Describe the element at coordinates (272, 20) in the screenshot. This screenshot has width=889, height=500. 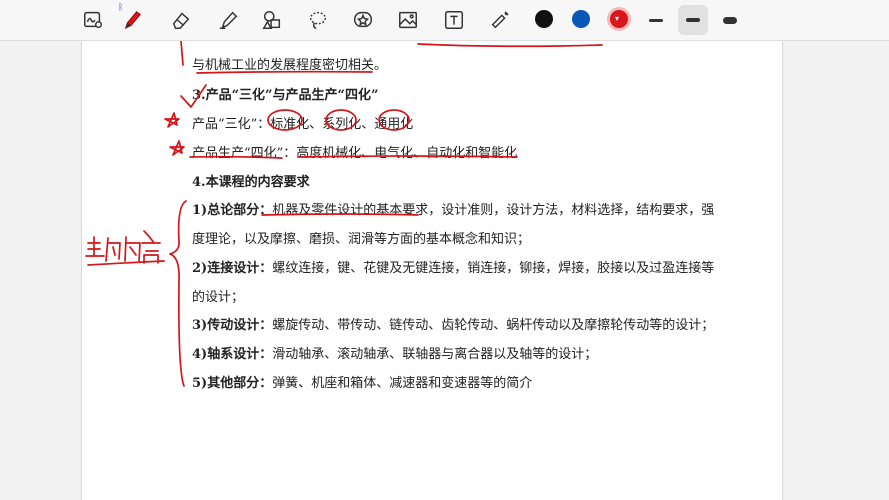
I see `shapes-tool-icon` at that location.